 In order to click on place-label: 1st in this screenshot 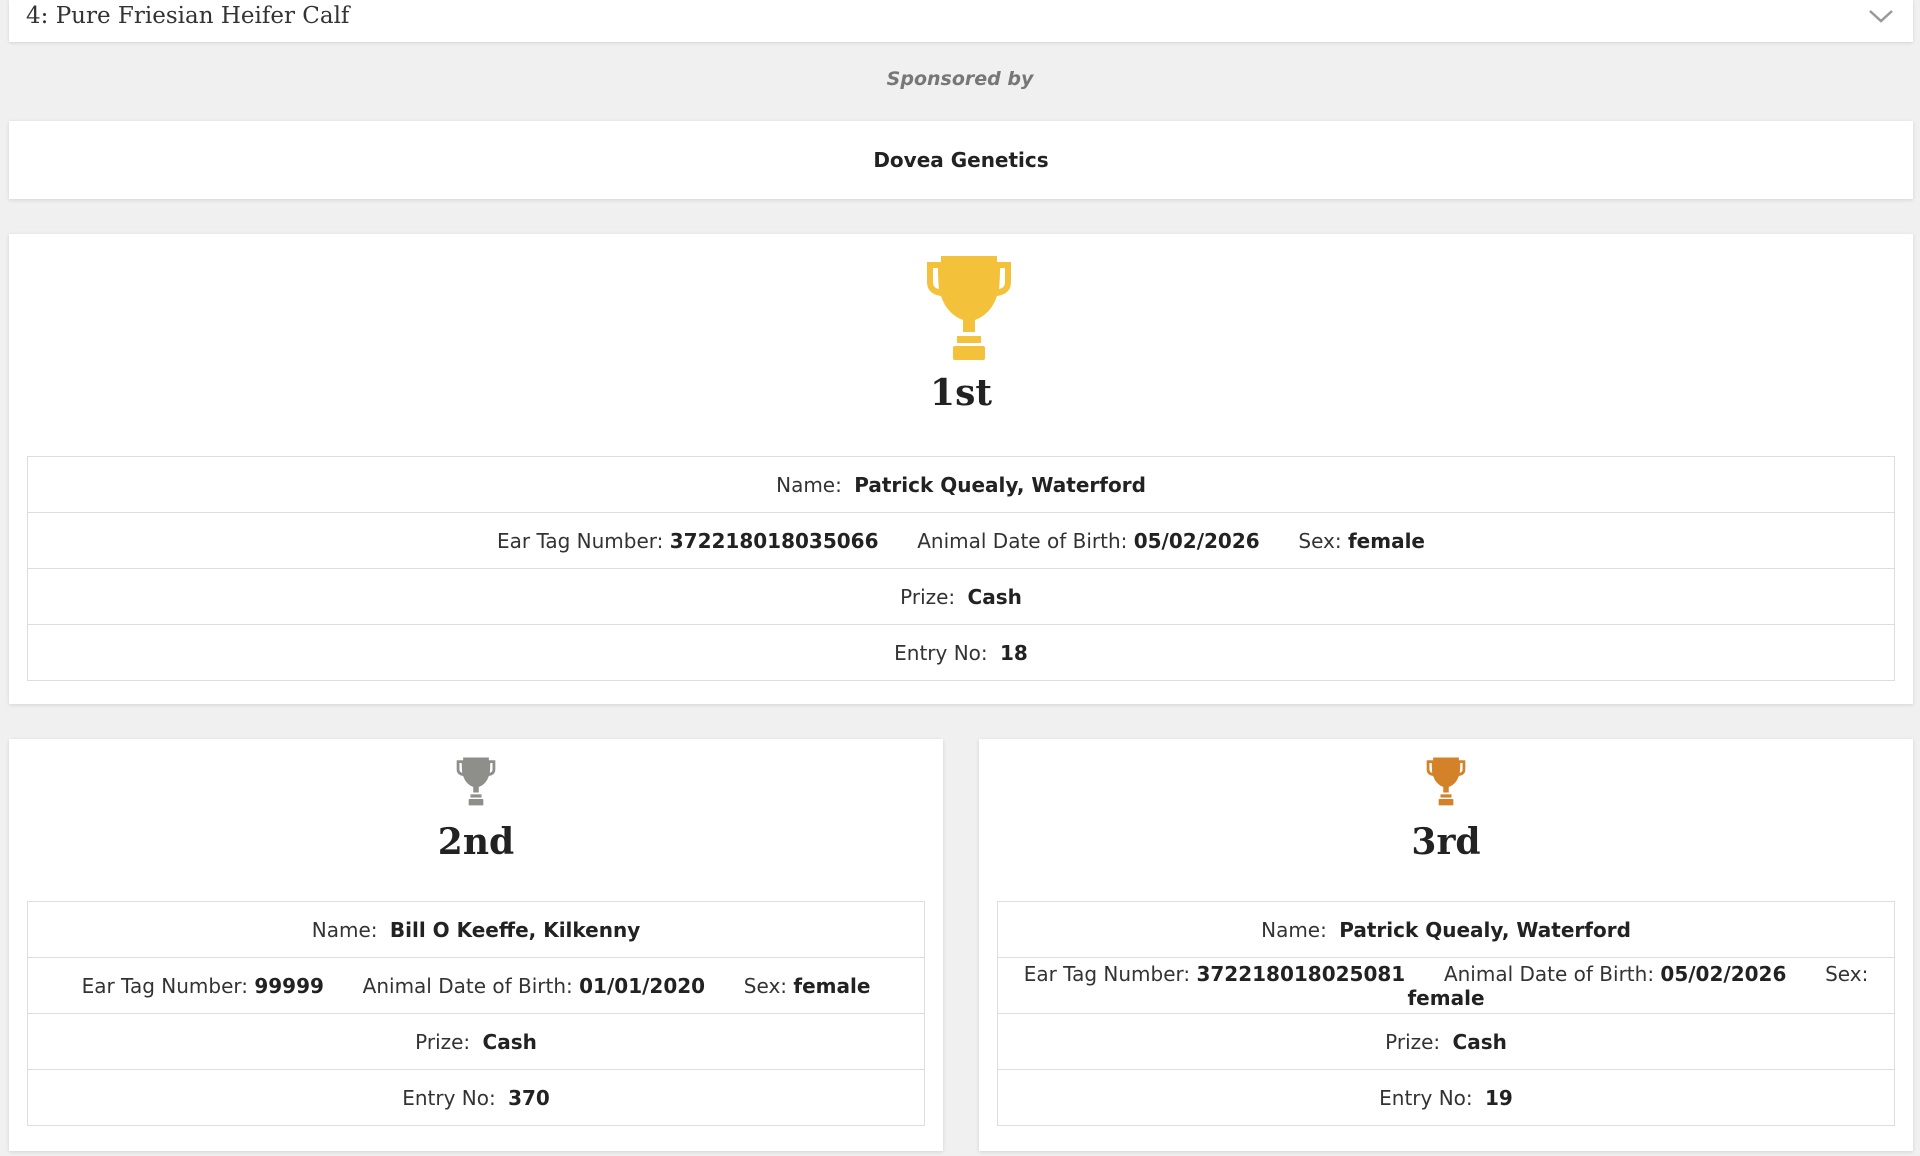, I will do `click(961, 393)`.